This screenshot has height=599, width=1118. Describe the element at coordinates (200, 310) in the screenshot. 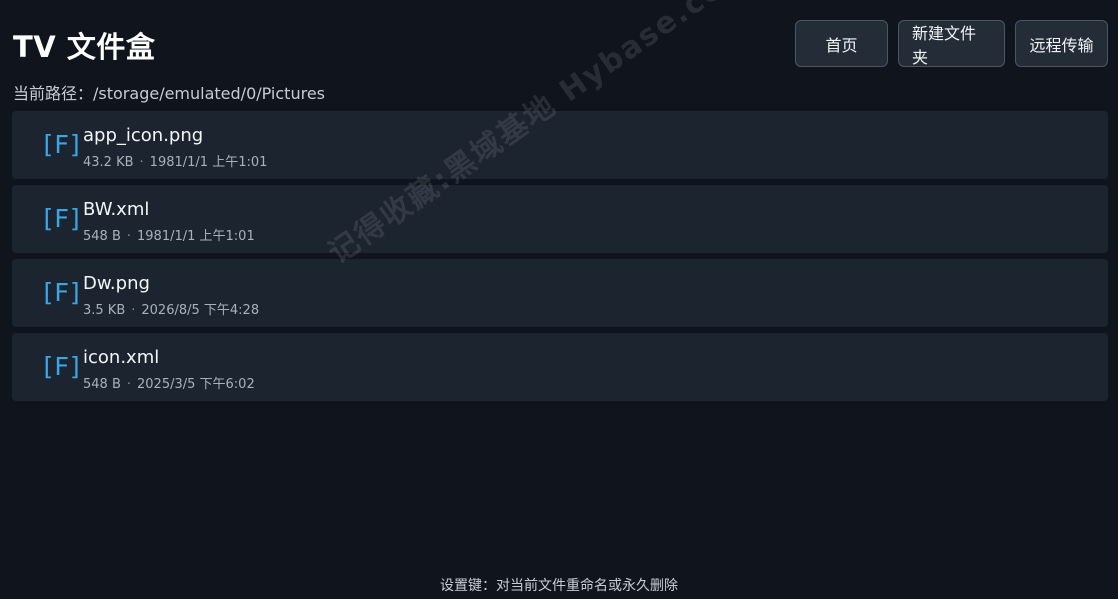

I see `file-date: 2026/8/5 下午4:28` at that location.